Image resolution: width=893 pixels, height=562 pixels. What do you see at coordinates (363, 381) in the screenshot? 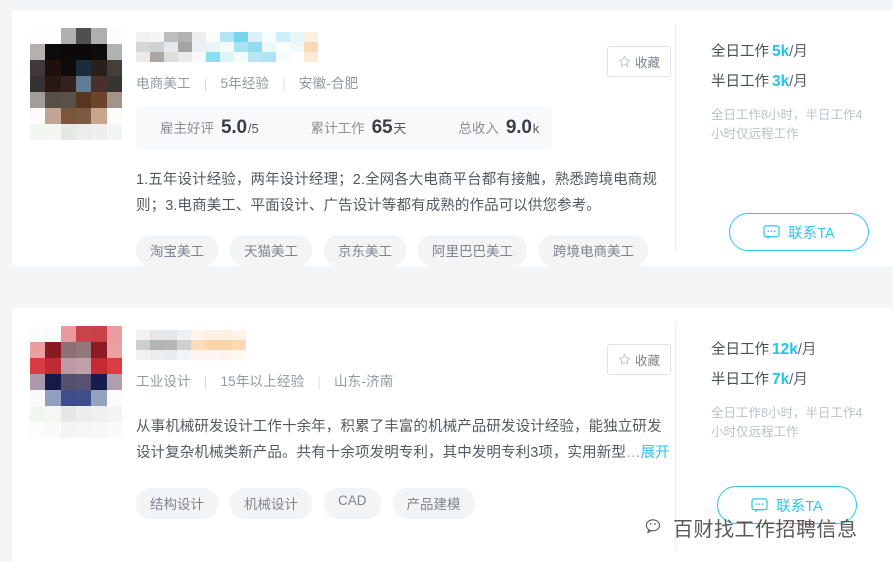
I see `meta-location: 山东-济南` at bounding box center [363, 381].